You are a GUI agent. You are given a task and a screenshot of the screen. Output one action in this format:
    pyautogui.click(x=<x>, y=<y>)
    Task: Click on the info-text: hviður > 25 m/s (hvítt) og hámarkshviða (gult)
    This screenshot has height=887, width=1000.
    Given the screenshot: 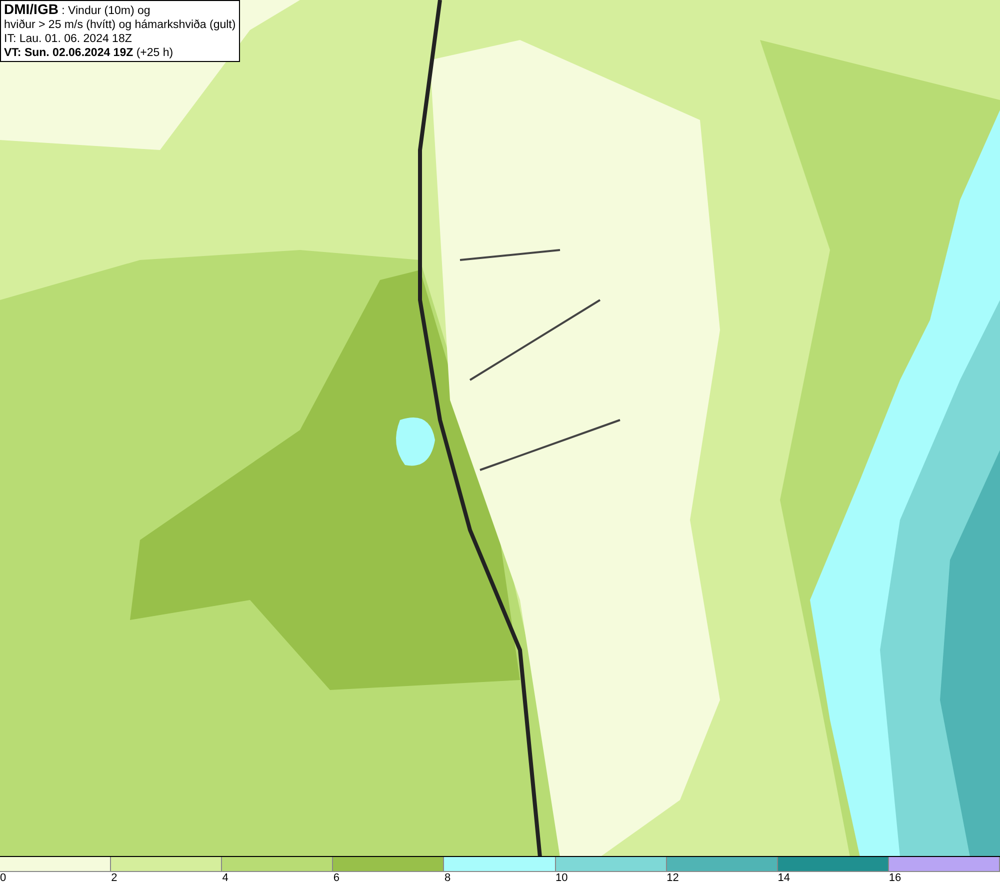 What is the action you would take?
    pyautogui.click(x=120, y=25)
    